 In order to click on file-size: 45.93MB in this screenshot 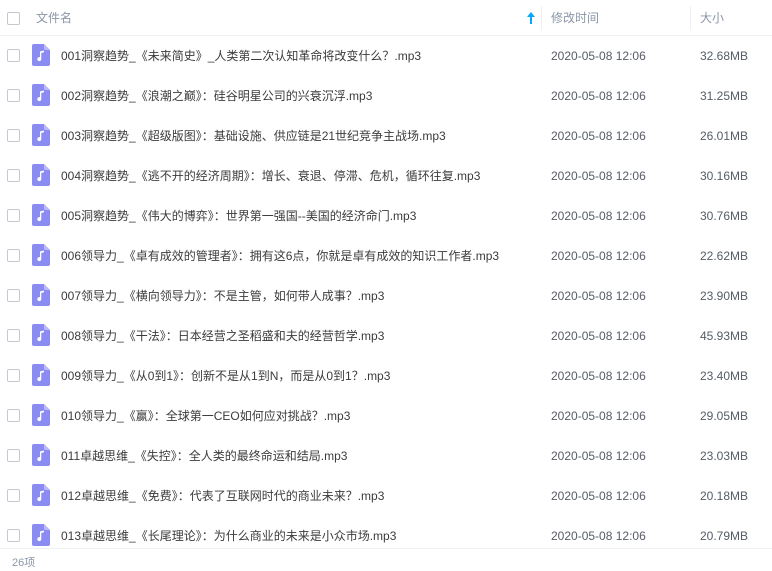, I will do `click(724, 336)`.